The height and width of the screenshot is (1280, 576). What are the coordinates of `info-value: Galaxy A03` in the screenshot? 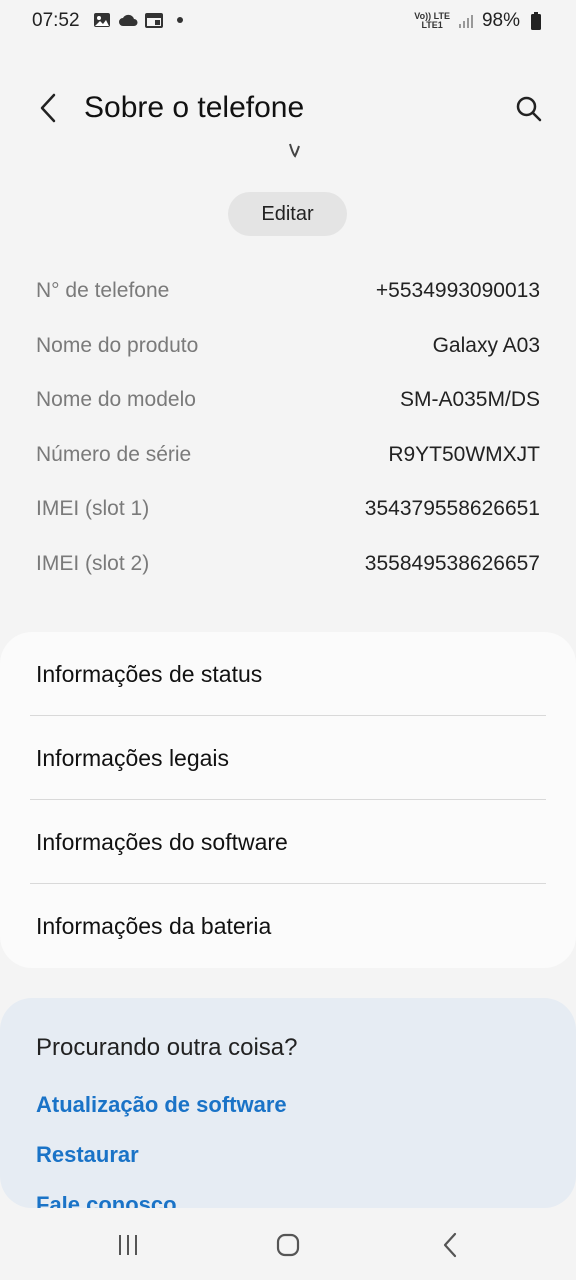 It's located at (486, 345).